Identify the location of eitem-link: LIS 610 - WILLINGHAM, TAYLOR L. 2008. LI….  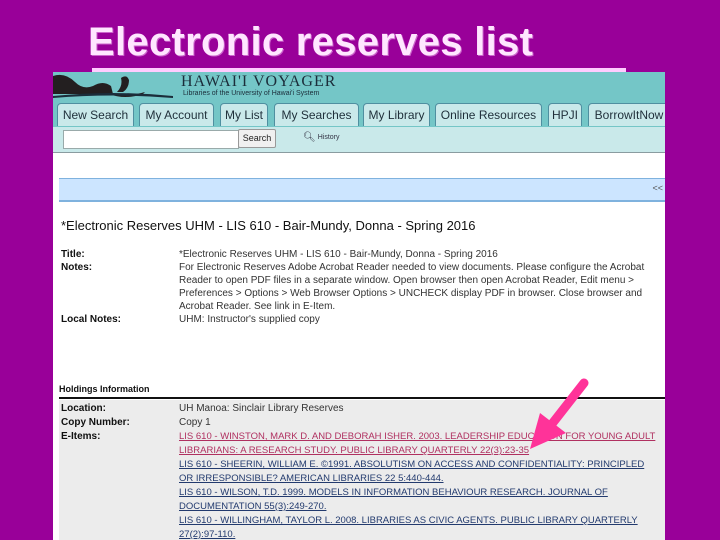
(419, 527).